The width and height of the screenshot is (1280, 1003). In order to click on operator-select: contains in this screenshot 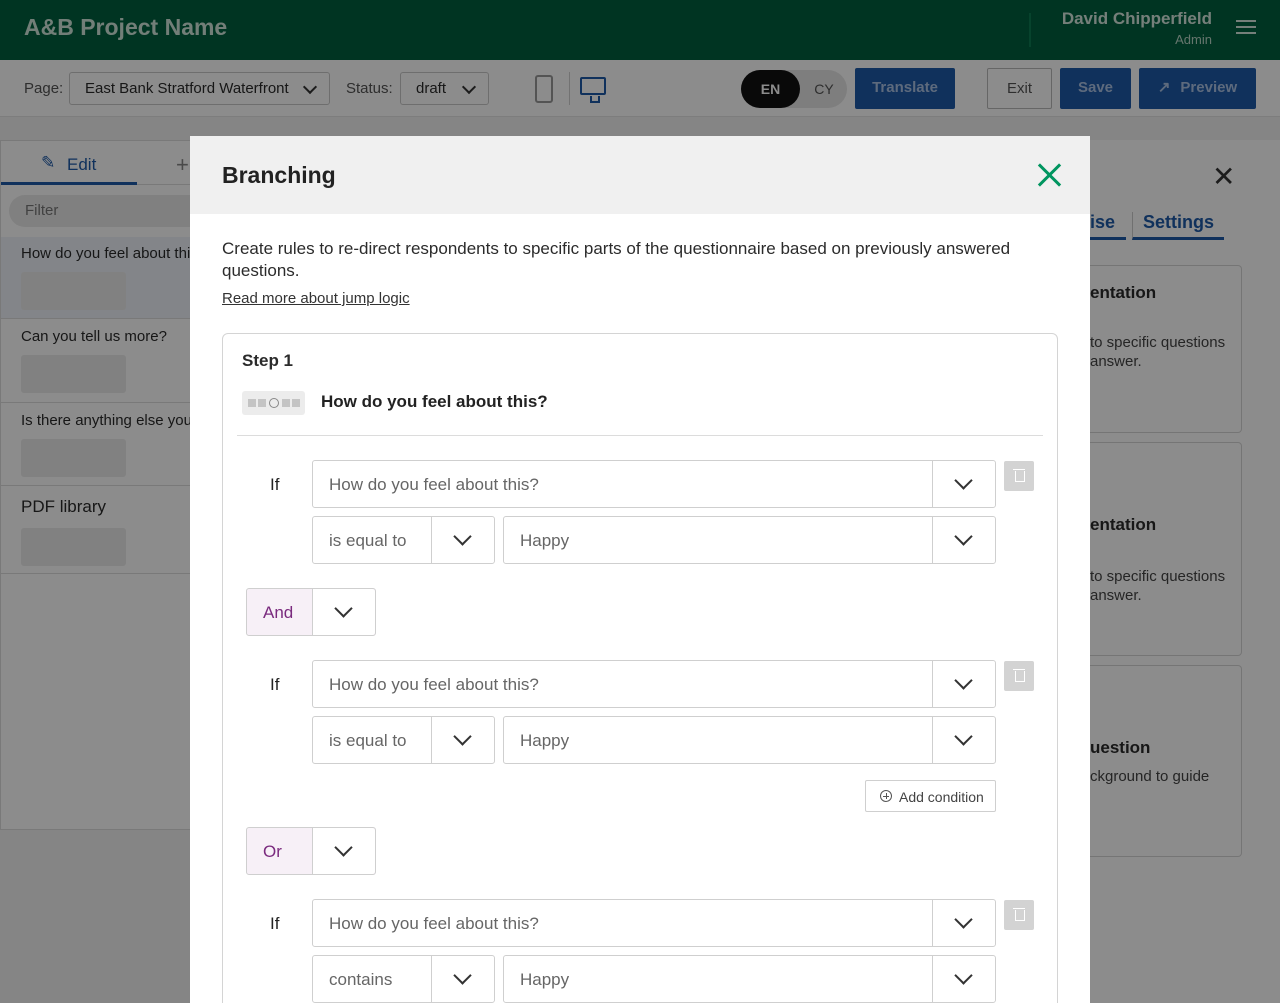, I will do `click(403, 979)`.